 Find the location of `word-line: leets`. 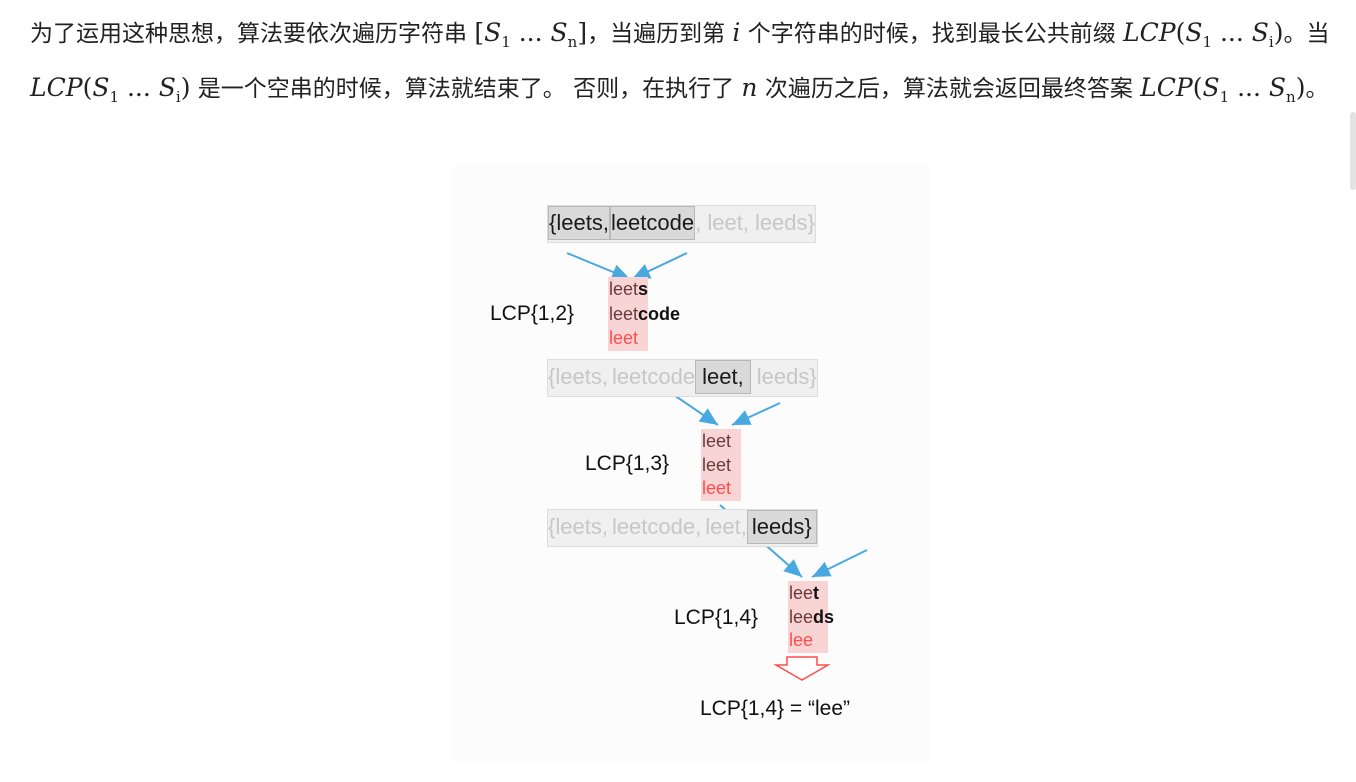

word-line: leets is located at coordinates (628, 289).